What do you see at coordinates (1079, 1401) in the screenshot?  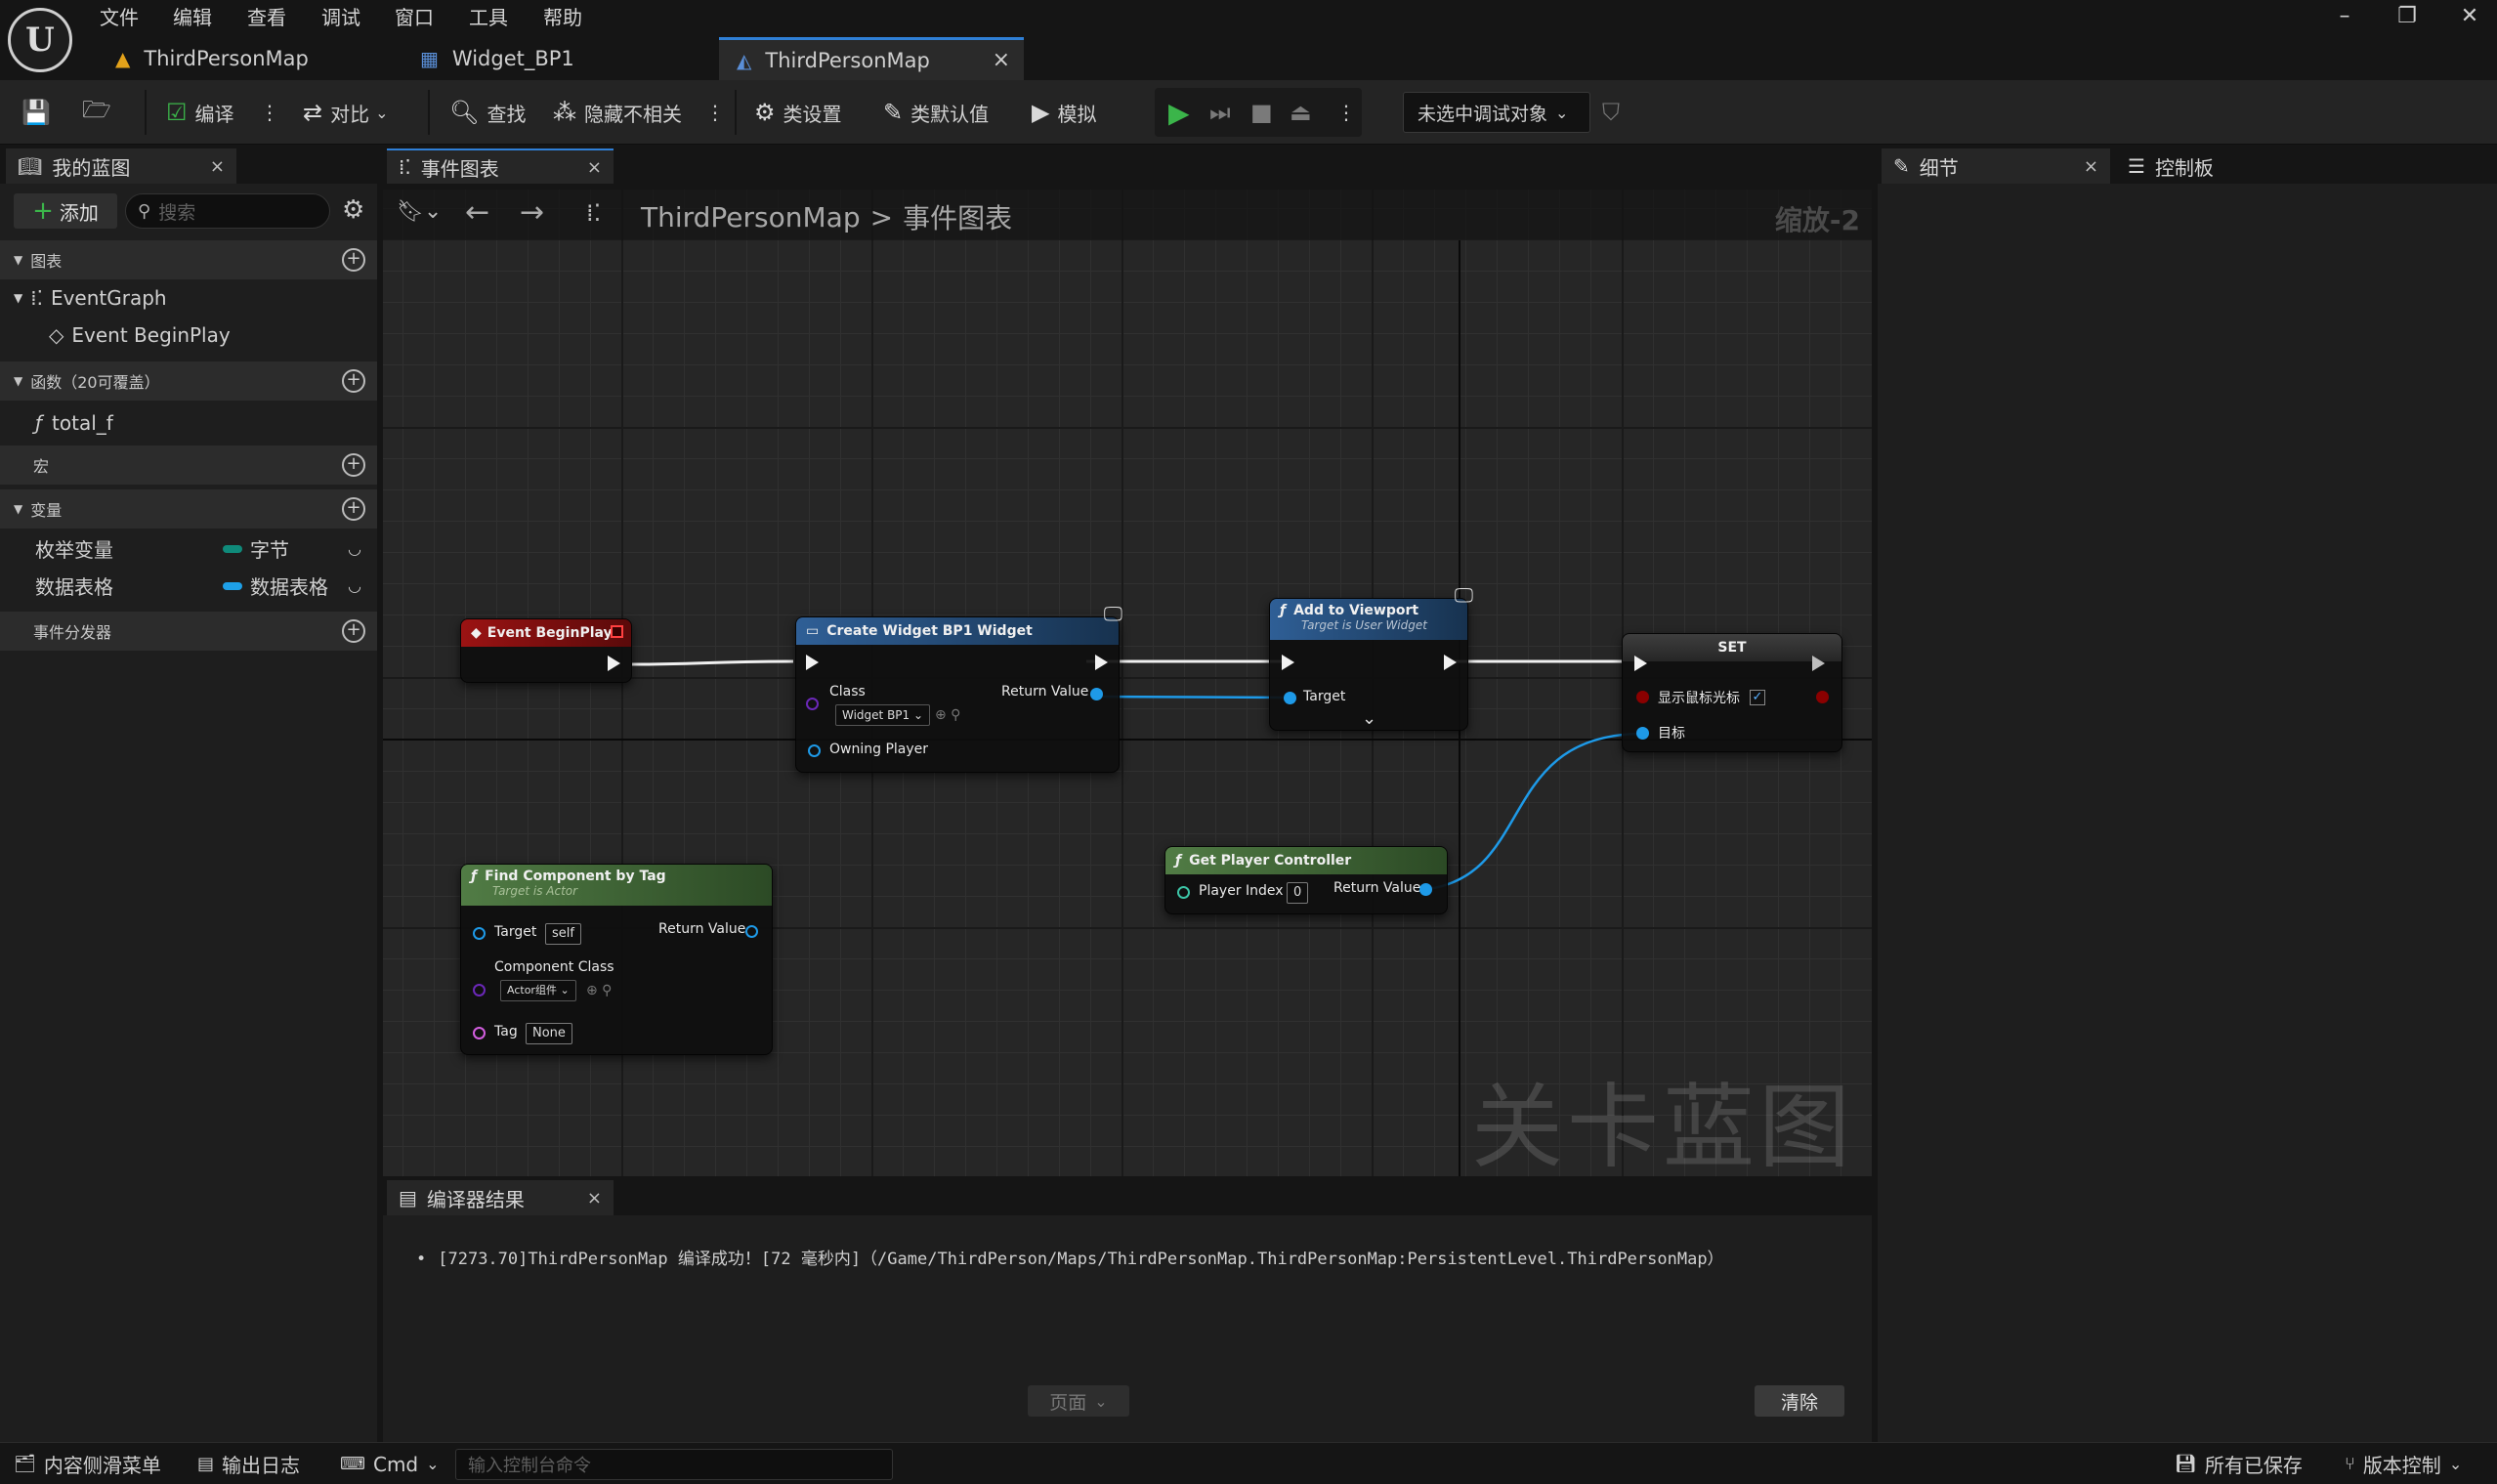 I see `page-dropdown: 页面 ⌄` at bounding box center [1079, 1401].